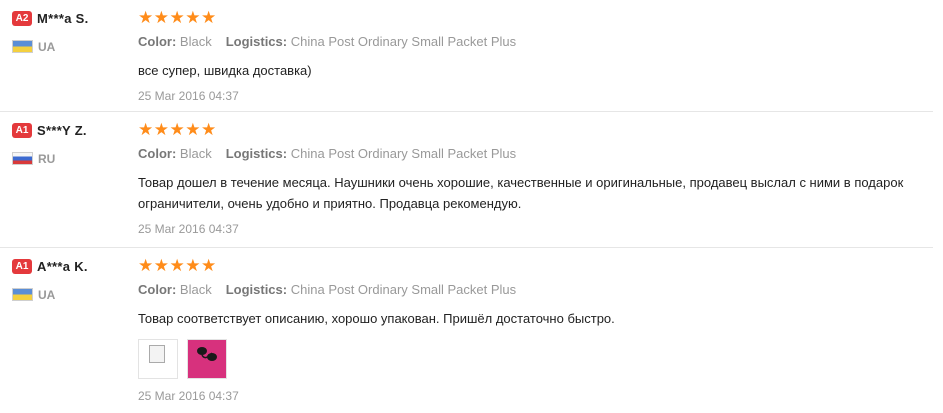 The width and height of the screenshot is (943, 413). What do you see at coordinates (22, 159) in the screenshot?
I see `russia-flag-icon` at bounding box center [22, 159].